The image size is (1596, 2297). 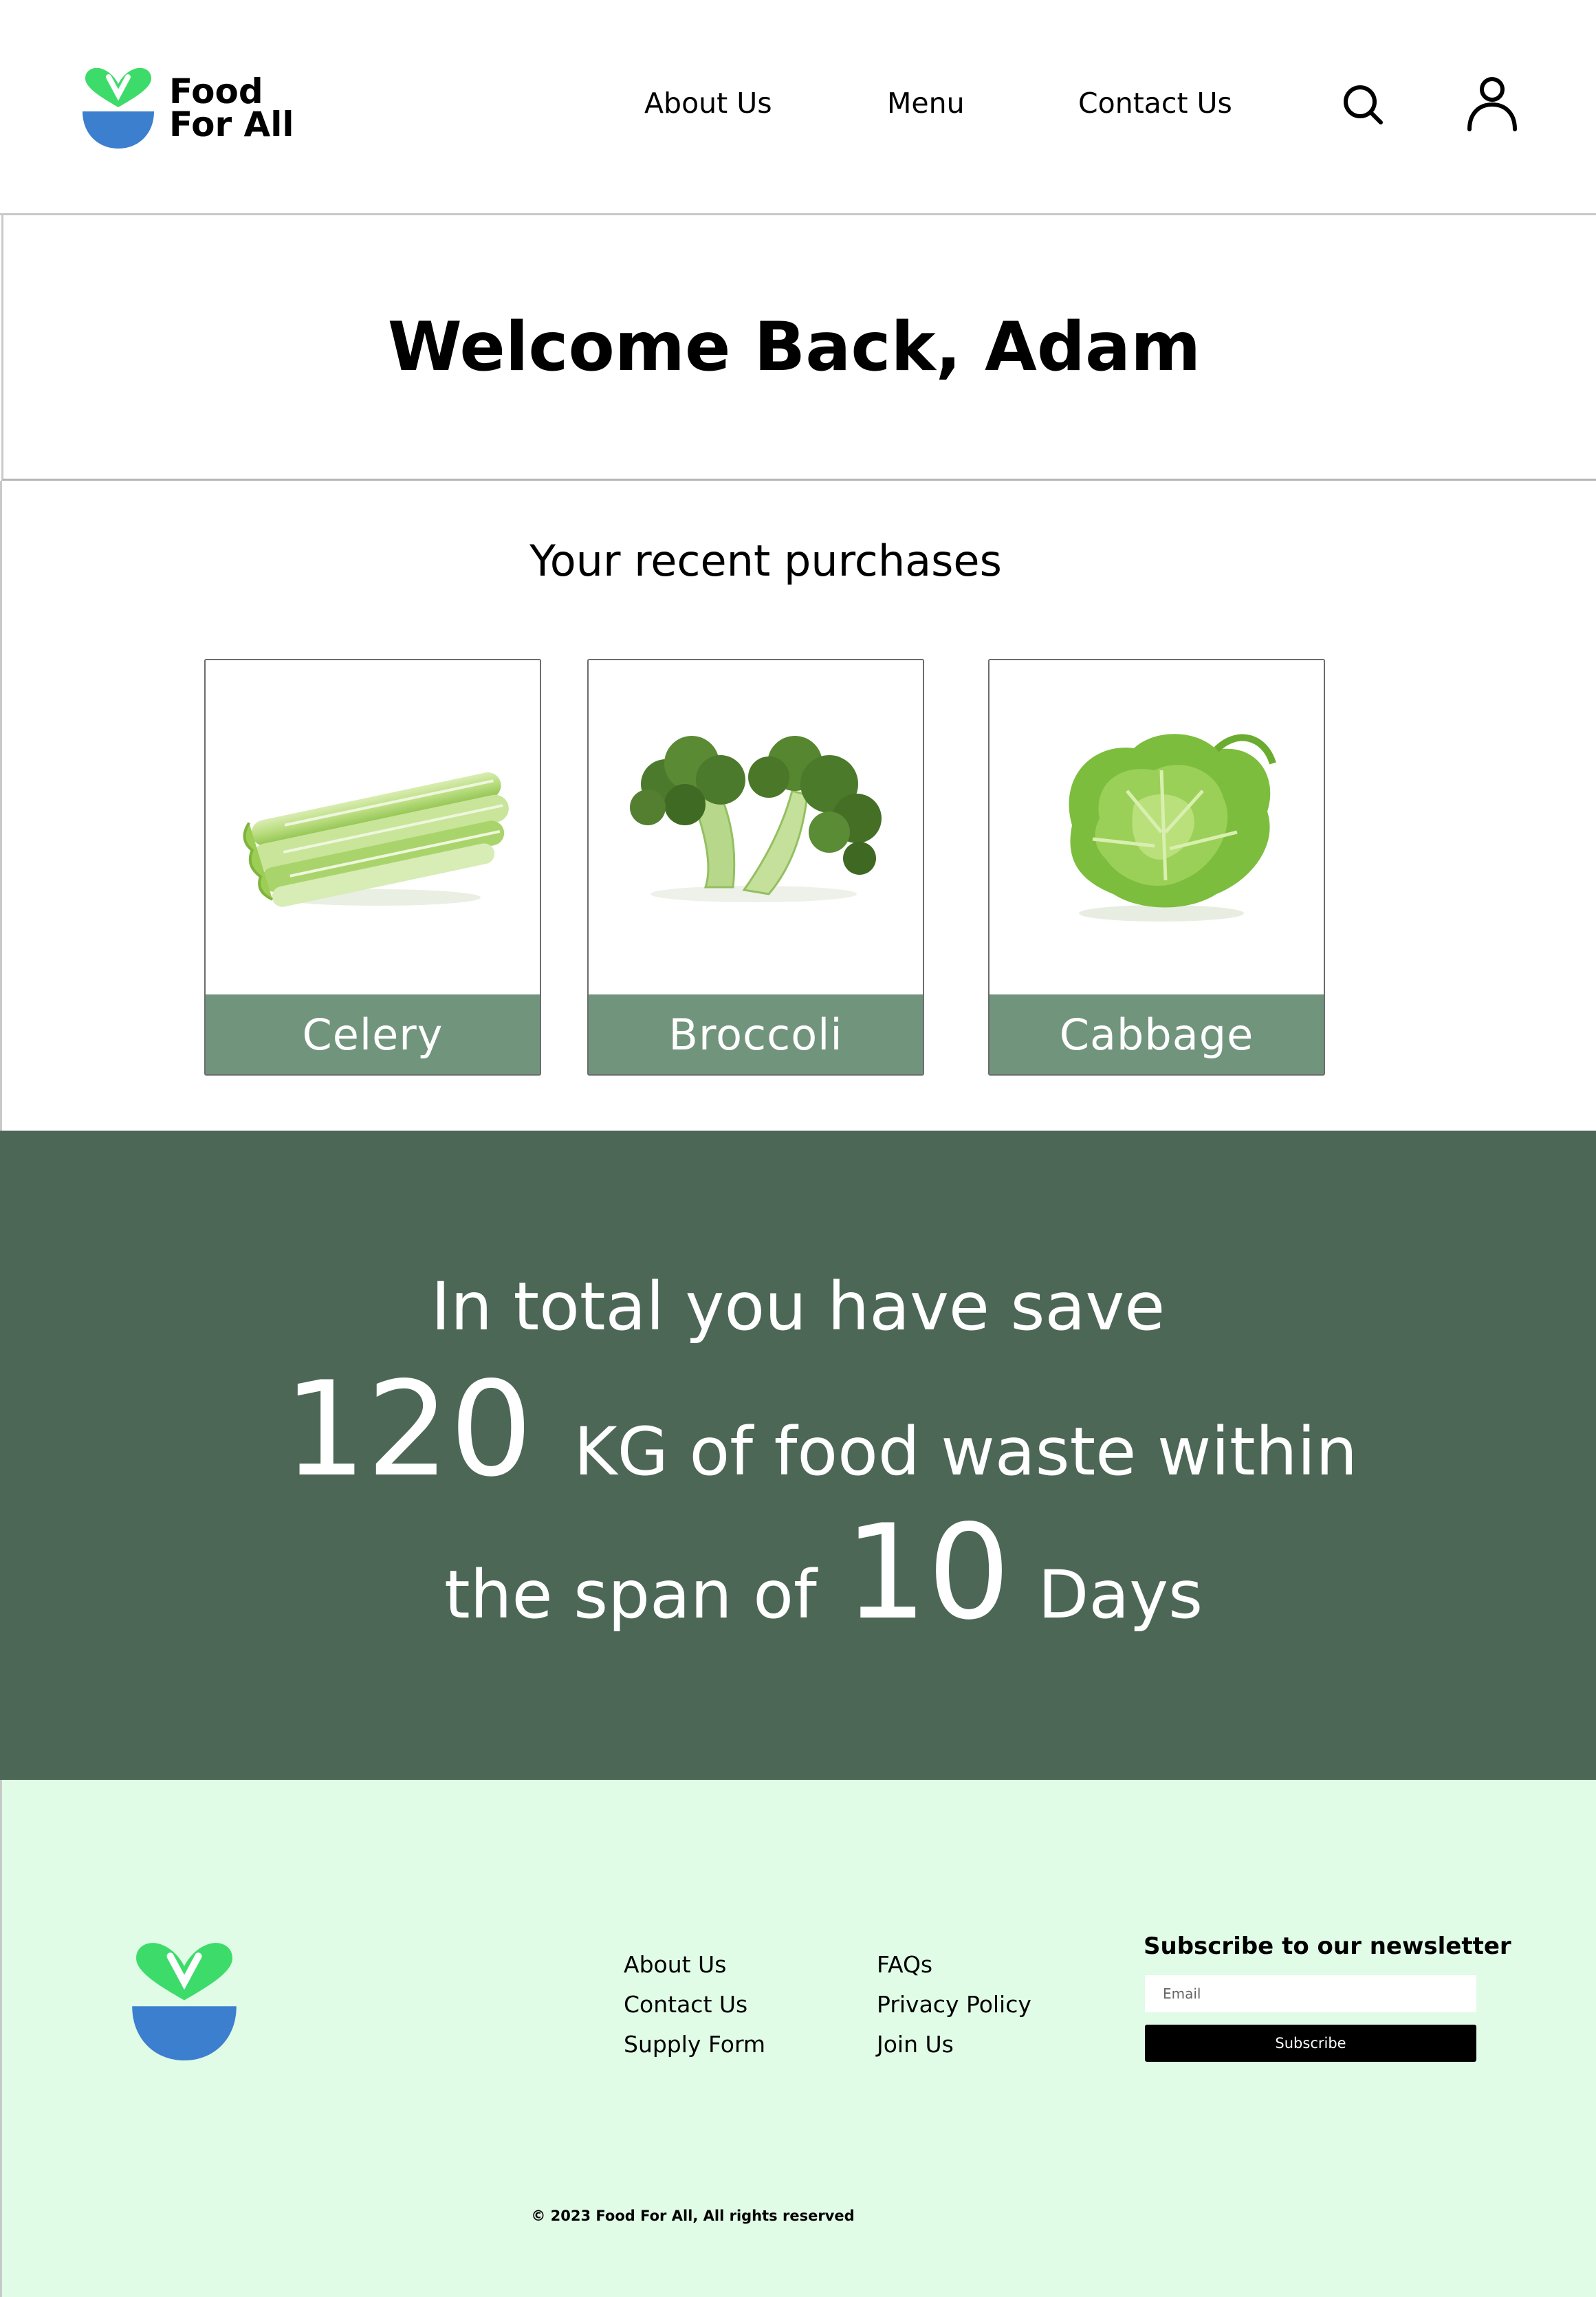 What do you see at coordinates (1155, 103) in the screenshot?
I see `nav-contact-us: Contact Us` at bounding box center [1155, 103].